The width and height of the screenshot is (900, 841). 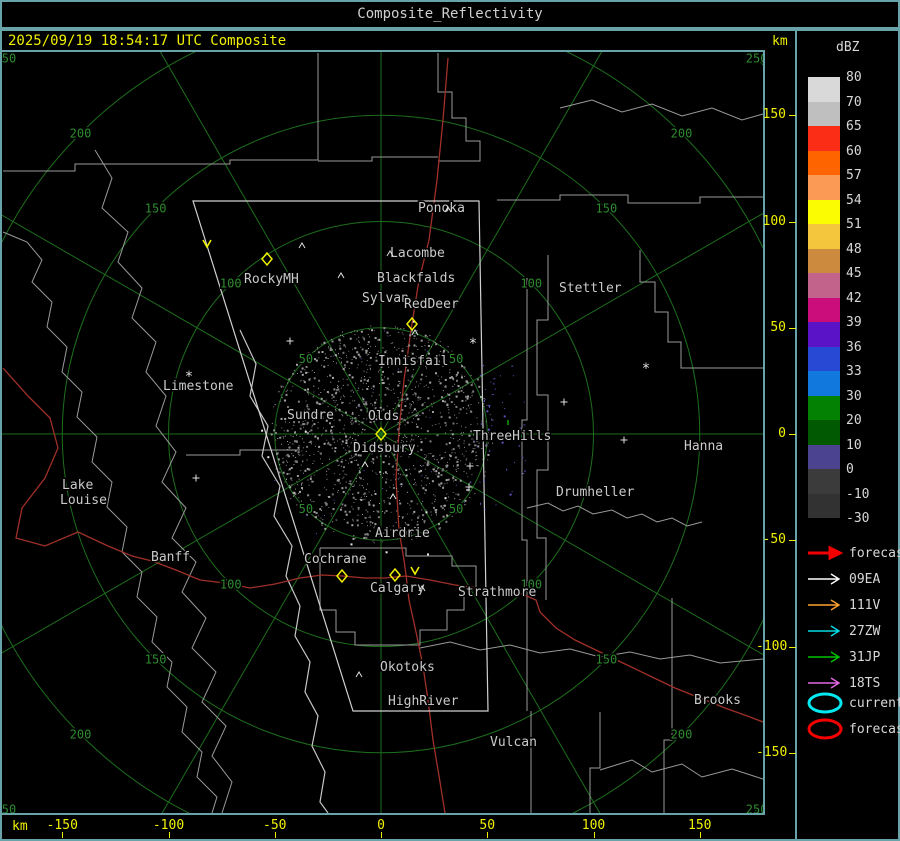 What do you see at coordinates (772, 646) in the screenshot?
I see `right-axis-tick-label: -100` at bounding box center [772, 646].